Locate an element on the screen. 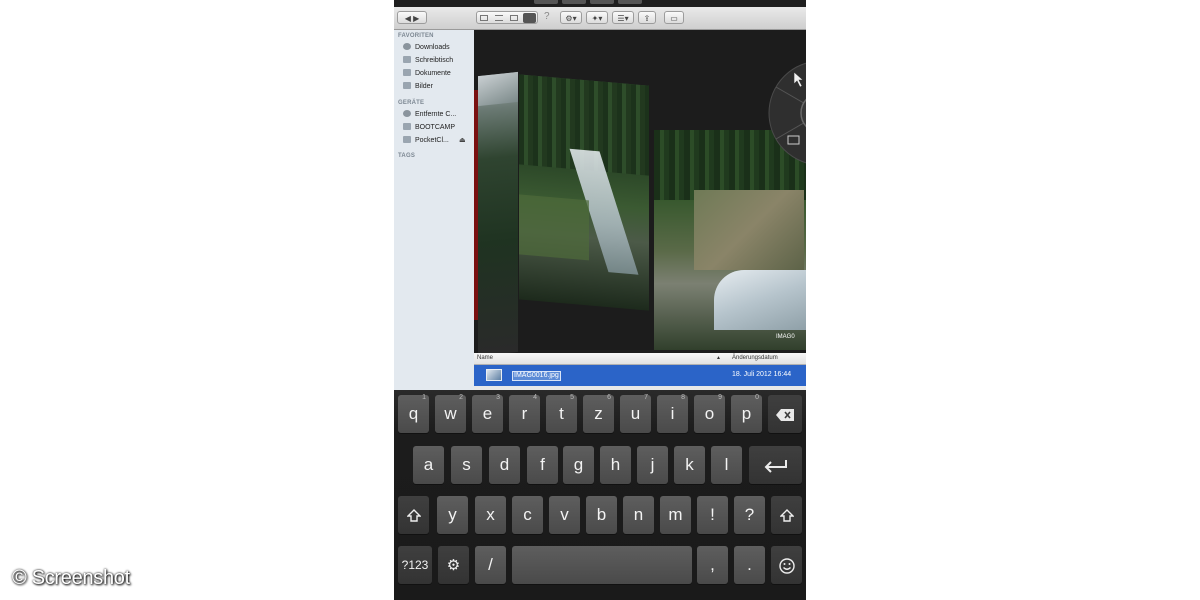 This screenshot has height=600, width=1200. coverflow-image-left is located at coordinates (498, 212).